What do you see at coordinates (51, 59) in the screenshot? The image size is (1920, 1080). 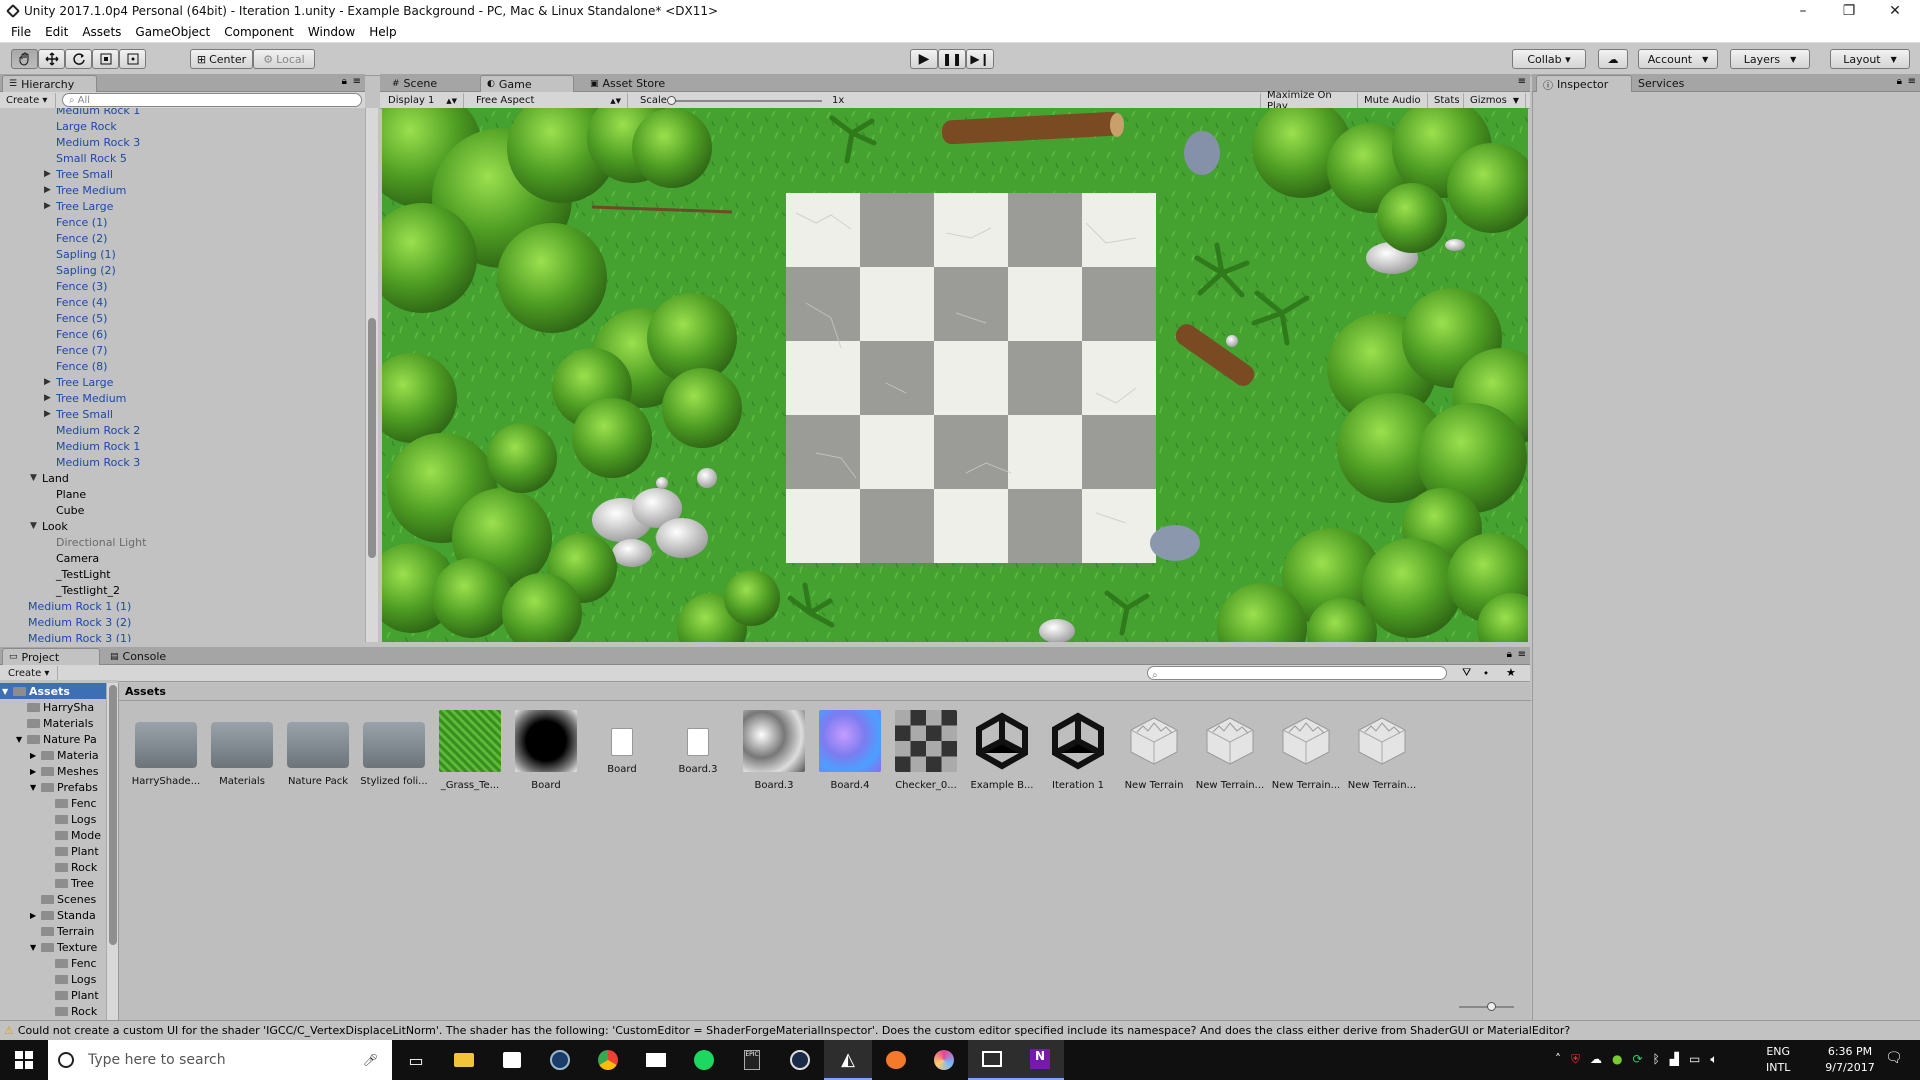 I see `move-tool-icon` at bounding box center [51, 59].